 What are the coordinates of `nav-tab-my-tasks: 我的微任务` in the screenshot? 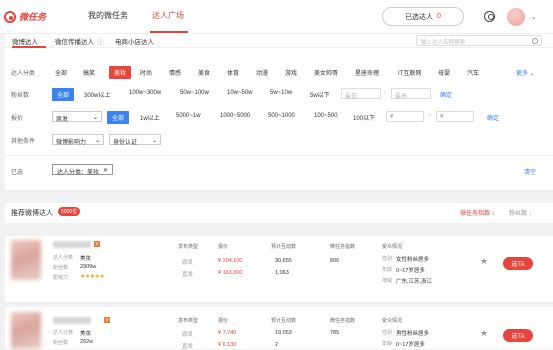 It's located at (108, 15).